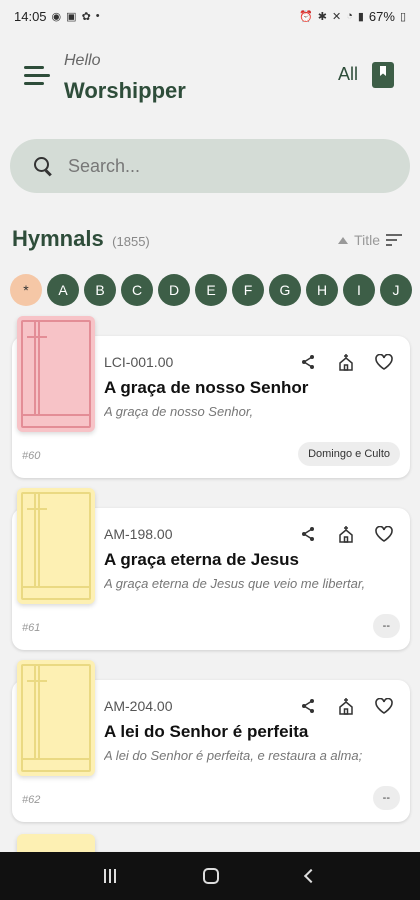  I want to click on hymn-count: (1855), so click(131, 241).